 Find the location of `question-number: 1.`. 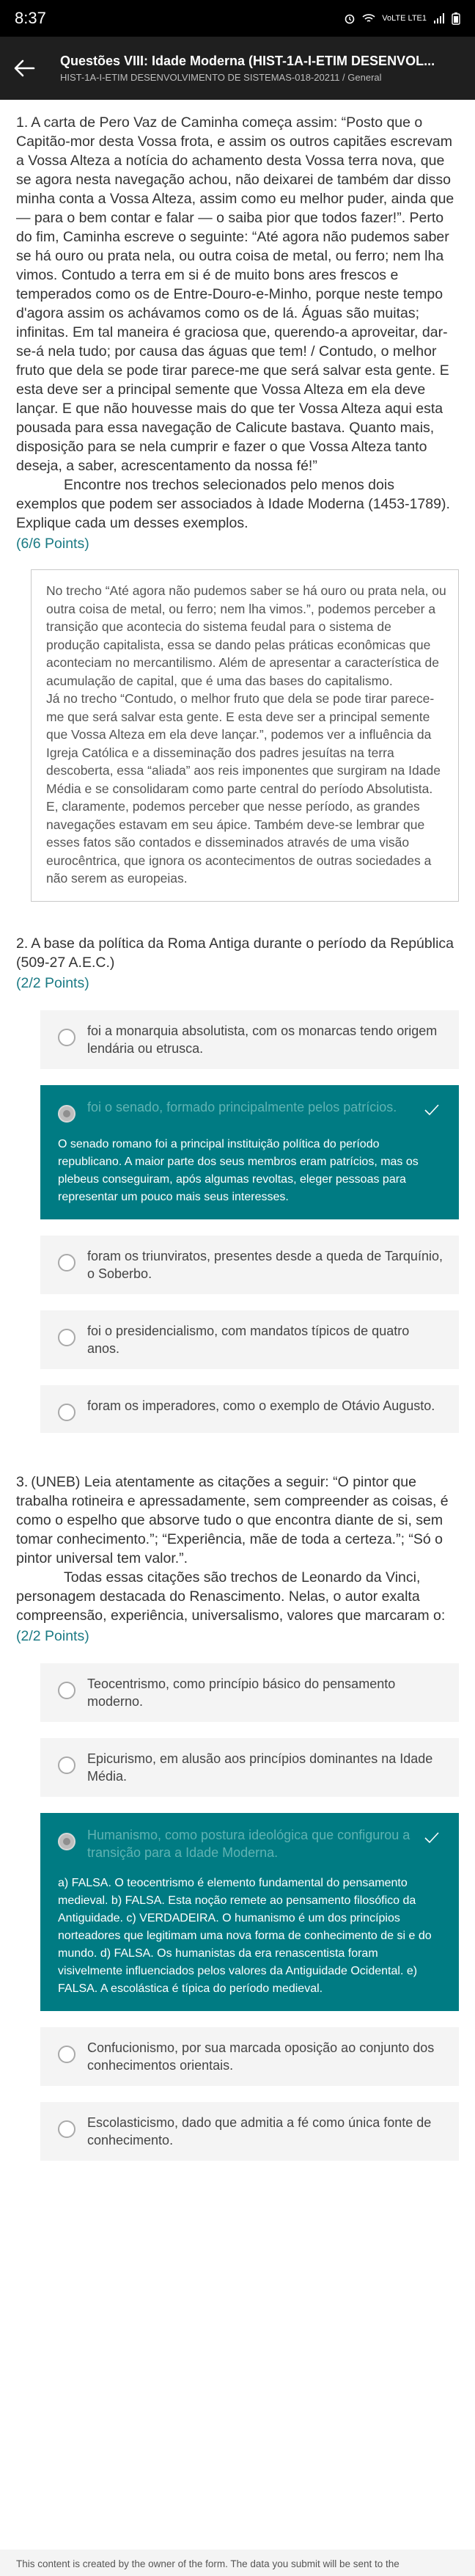

question-number: 1. is located at coordinates (23, 123).